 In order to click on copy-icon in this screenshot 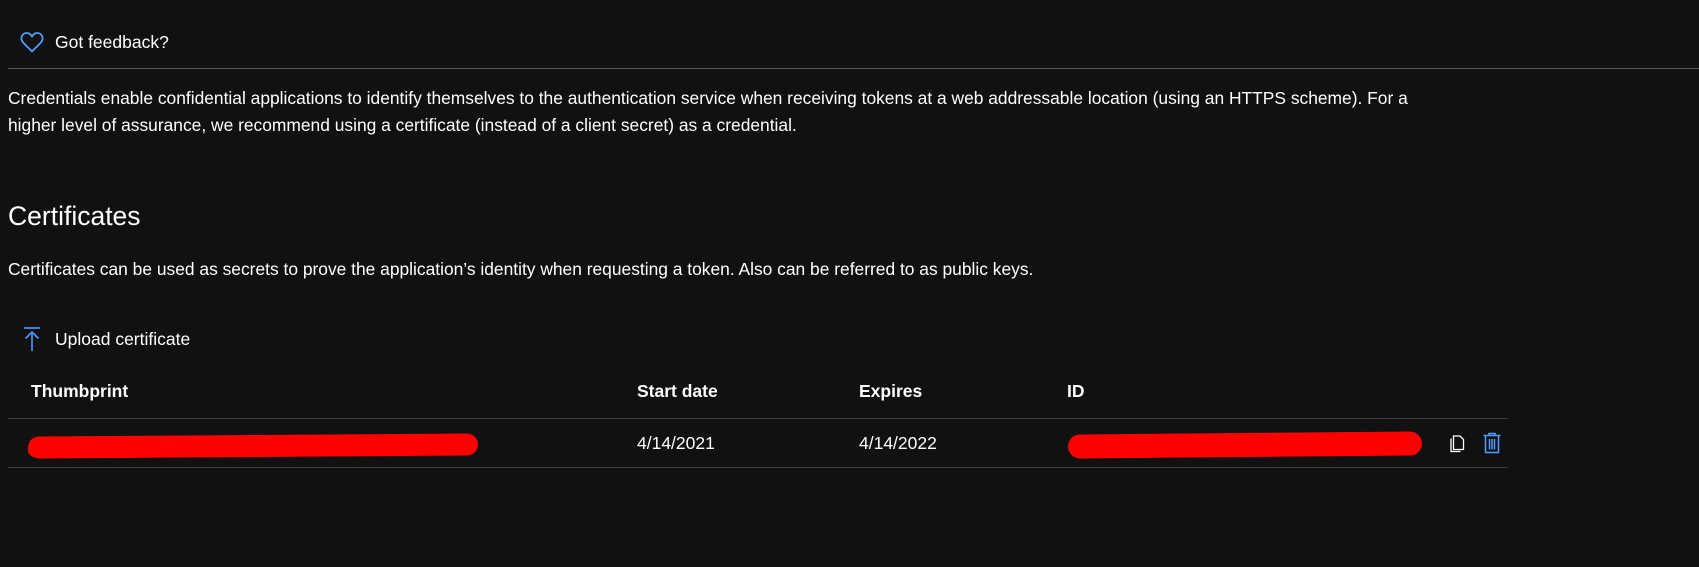, I will do `click(1457, 443)`.